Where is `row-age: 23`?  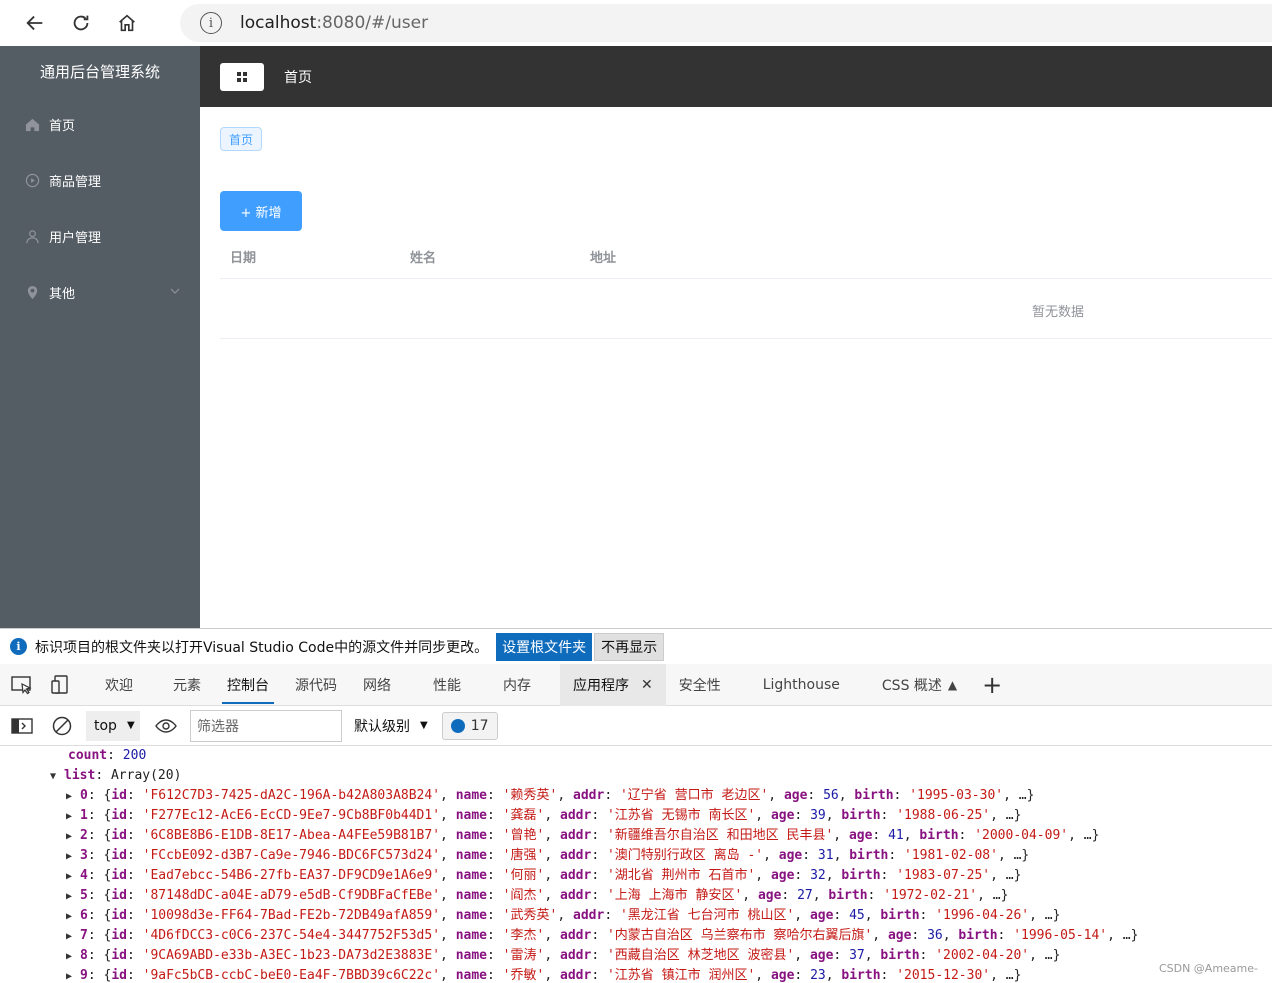 row-age: 23 is located at coordinates (818, 975).